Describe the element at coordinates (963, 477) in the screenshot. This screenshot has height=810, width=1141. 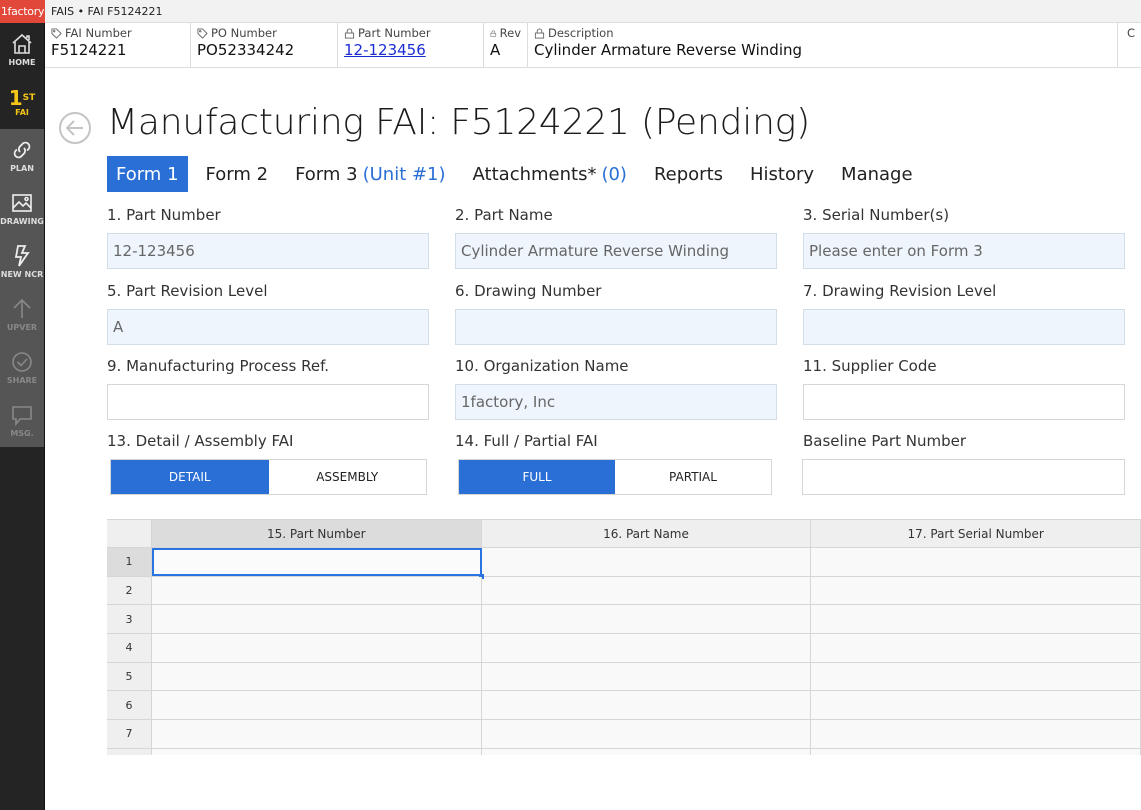
I see `baseline-part-number-input` at that location.